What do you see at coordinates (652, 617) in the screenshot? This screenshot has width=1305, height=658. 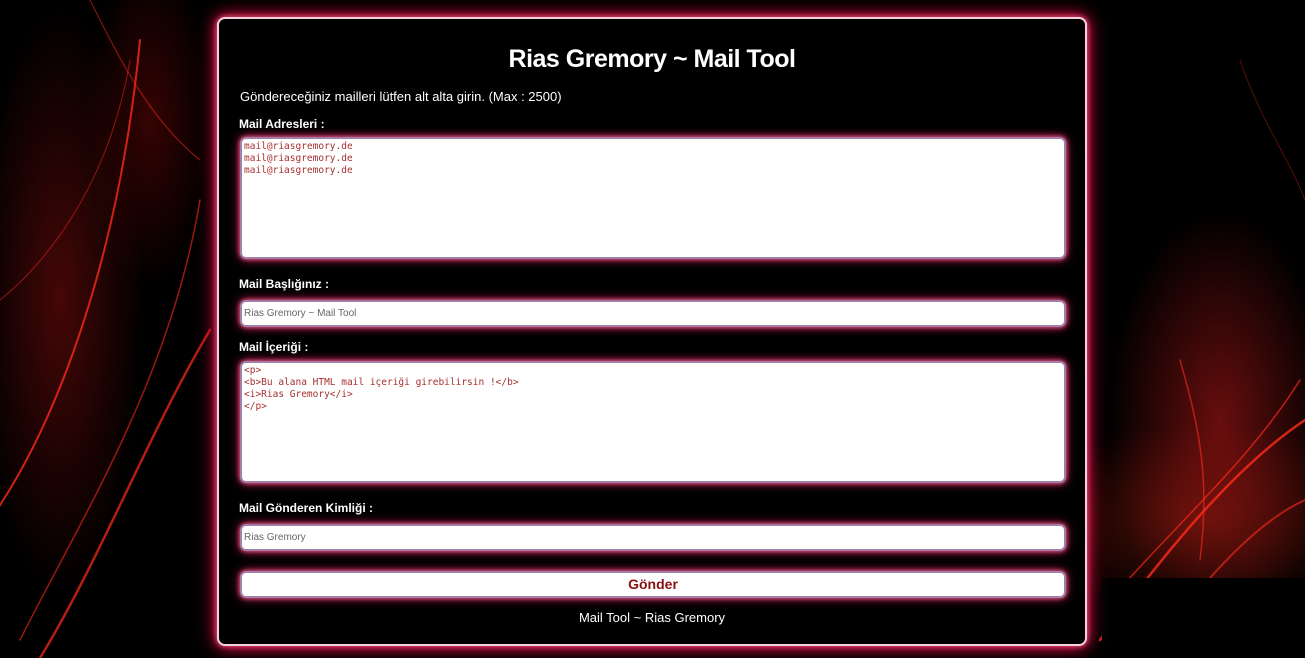 I see `footer-text: Mail Tool ~ Rias Gremory` at bounding box center [652, 617].